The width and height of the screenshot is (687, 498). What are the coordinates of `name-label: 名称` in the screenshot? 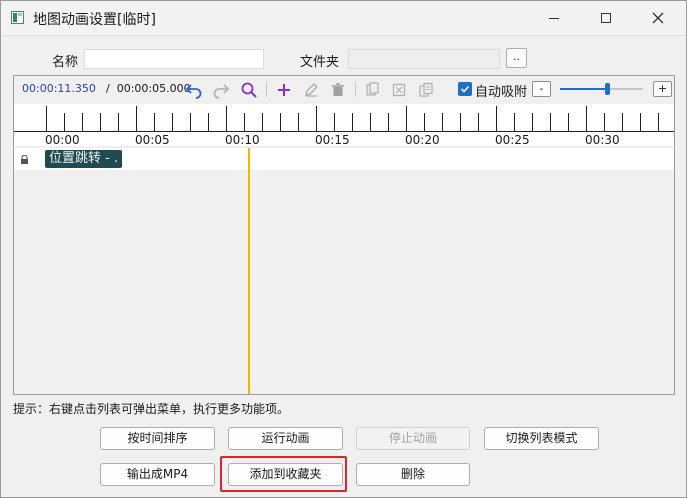 It's located at (65, 62).